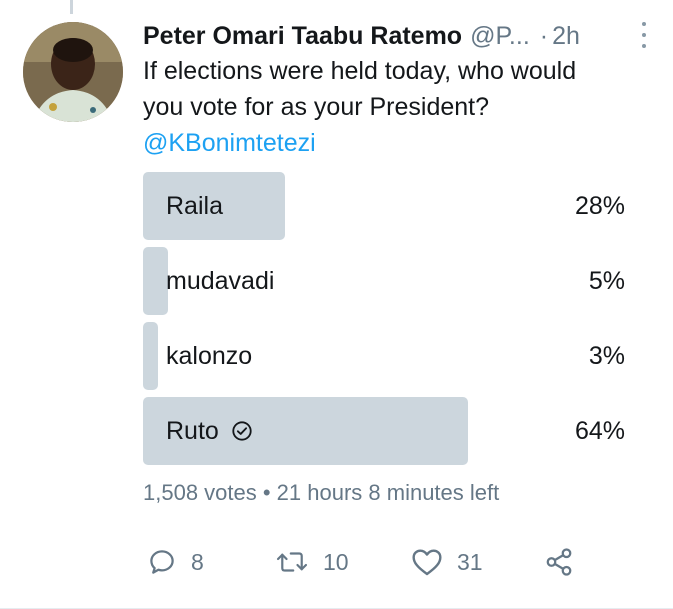  Describe the element at coordinates (242, 431) in the screenshot. I see `check-circle-icon` at that location.